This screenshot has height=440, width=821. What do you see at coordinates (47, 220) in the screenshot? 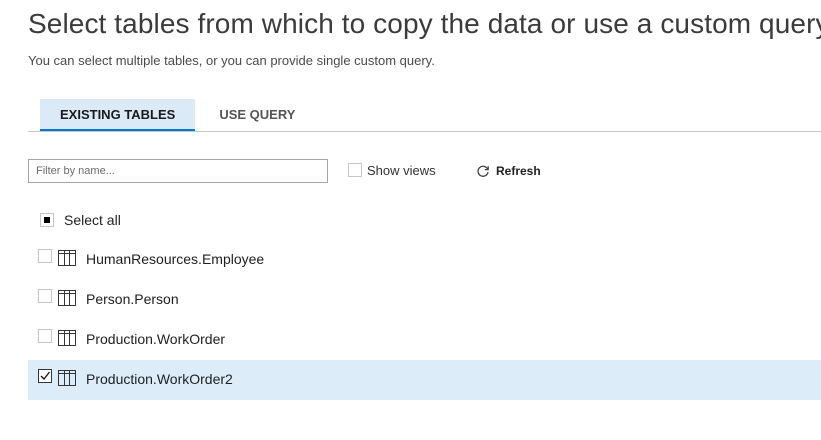
I see `select-all-checkbox` at bounding box center [47, 220].